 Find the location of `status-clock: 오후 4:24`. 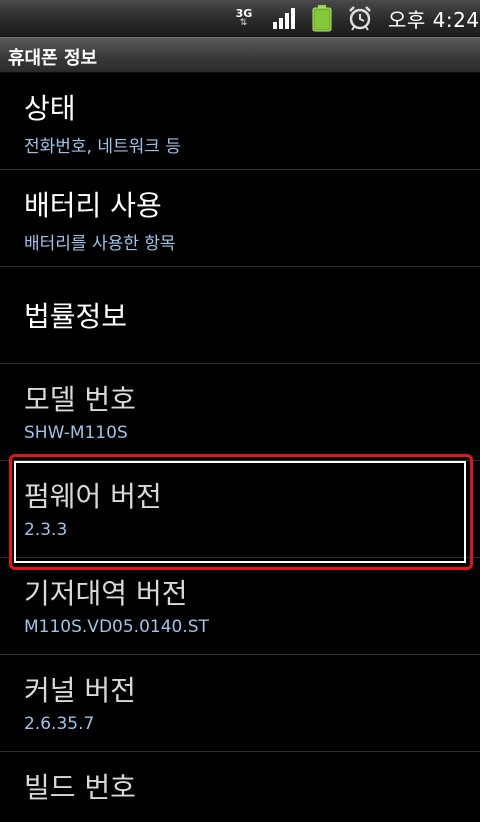

status-clock: 오후 4:24 is located at coordinates (434, 19).